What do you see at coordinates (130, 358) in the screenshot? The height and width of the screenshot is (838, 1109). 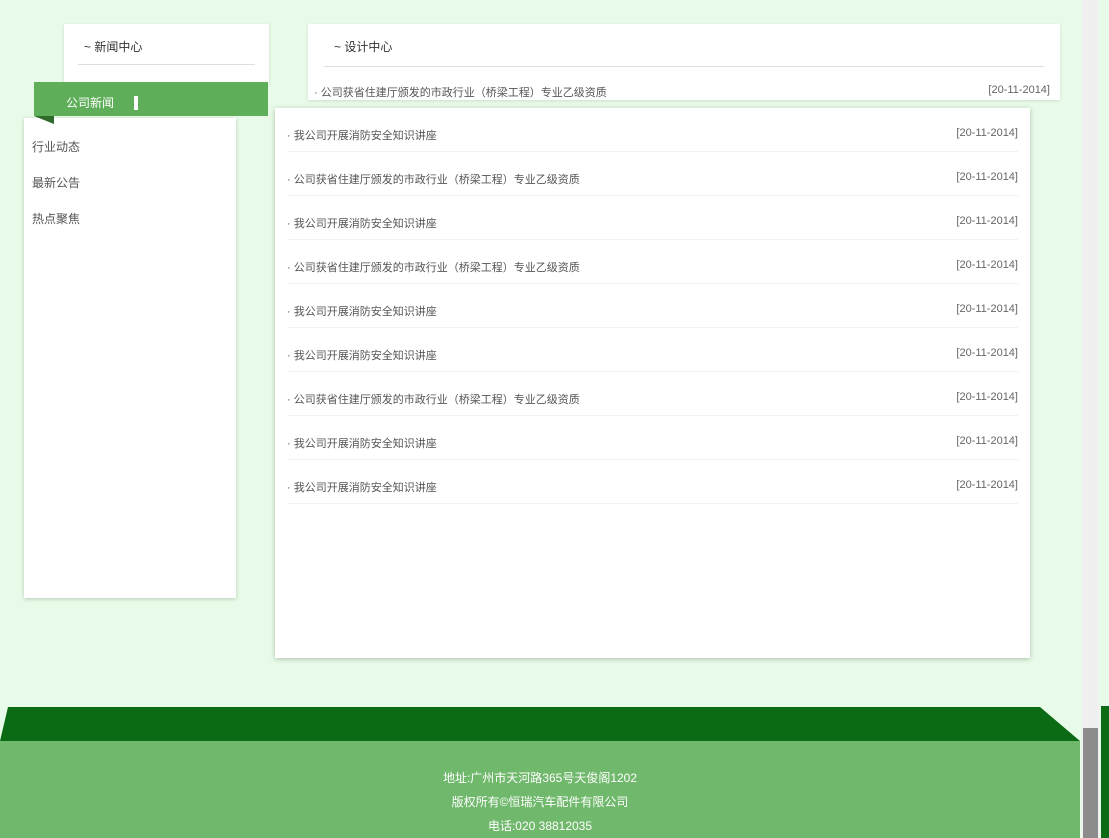 I see `sidebar-menu: 行业动态 最新公告 热点聚焦` at bounding box center [130, 358].